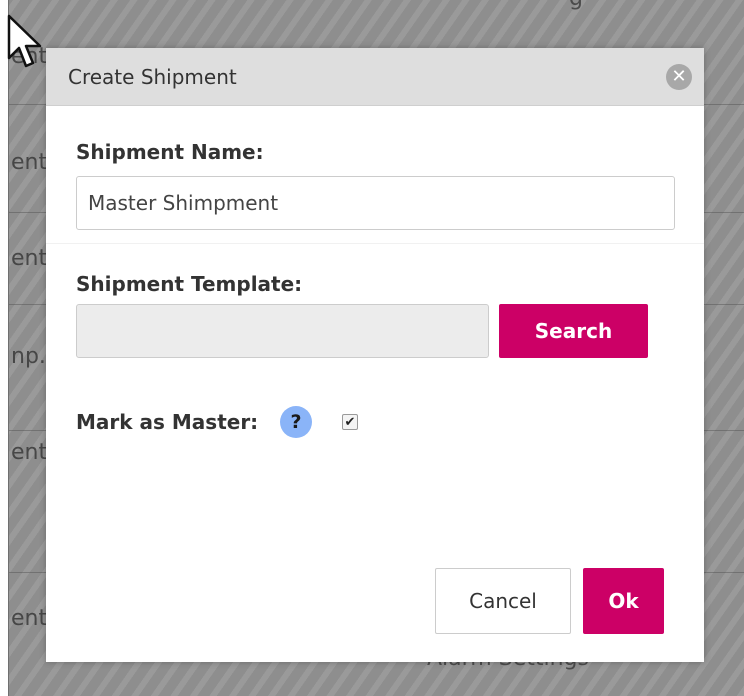 The image size is (744, 696). I want to click on ok-button: Ok, so click(623, 601).